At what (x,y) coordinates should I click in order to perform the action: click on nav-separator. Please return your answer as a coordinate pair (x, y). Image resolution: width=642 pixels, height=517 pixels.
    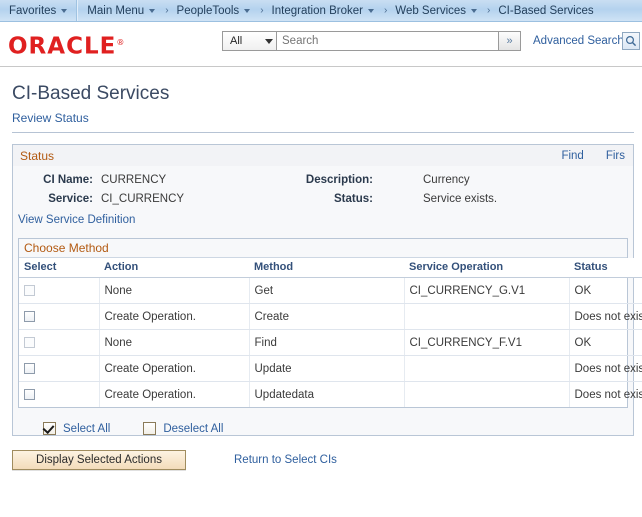
    Looking at the image, I should click on (77, 10).